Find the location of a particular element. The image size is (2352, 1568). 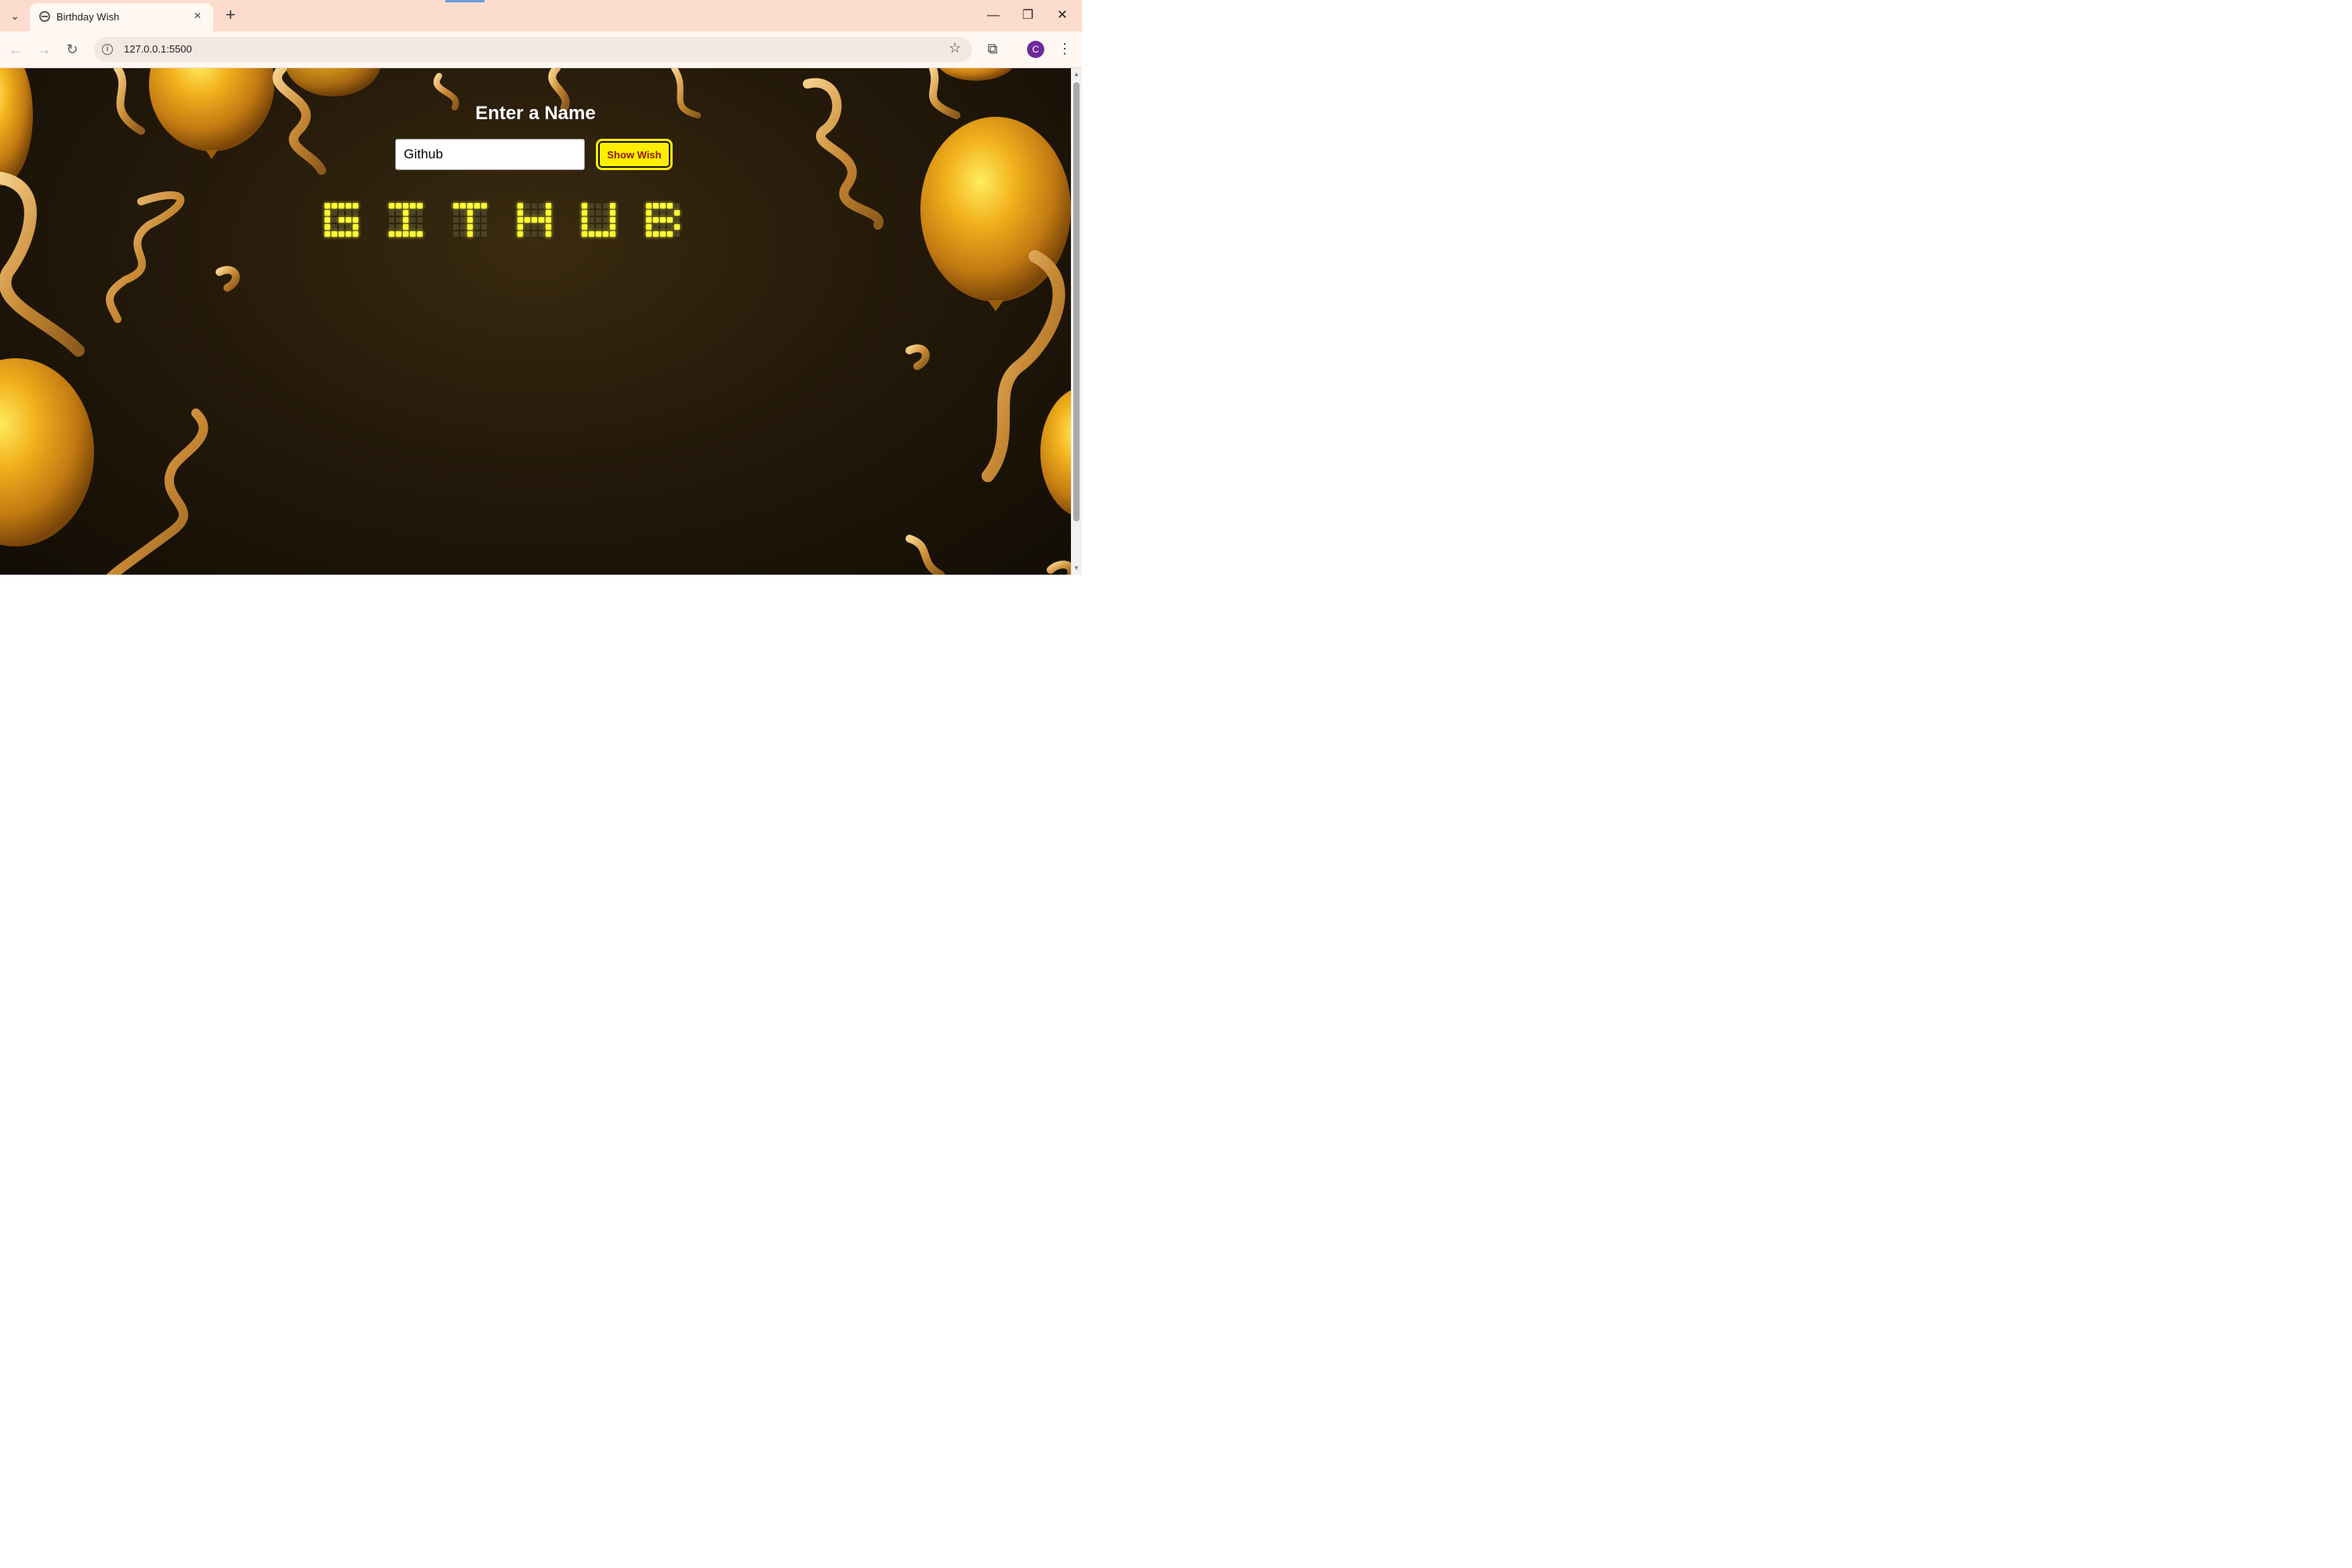

led-letter-b is located at coordinates (663, 220).